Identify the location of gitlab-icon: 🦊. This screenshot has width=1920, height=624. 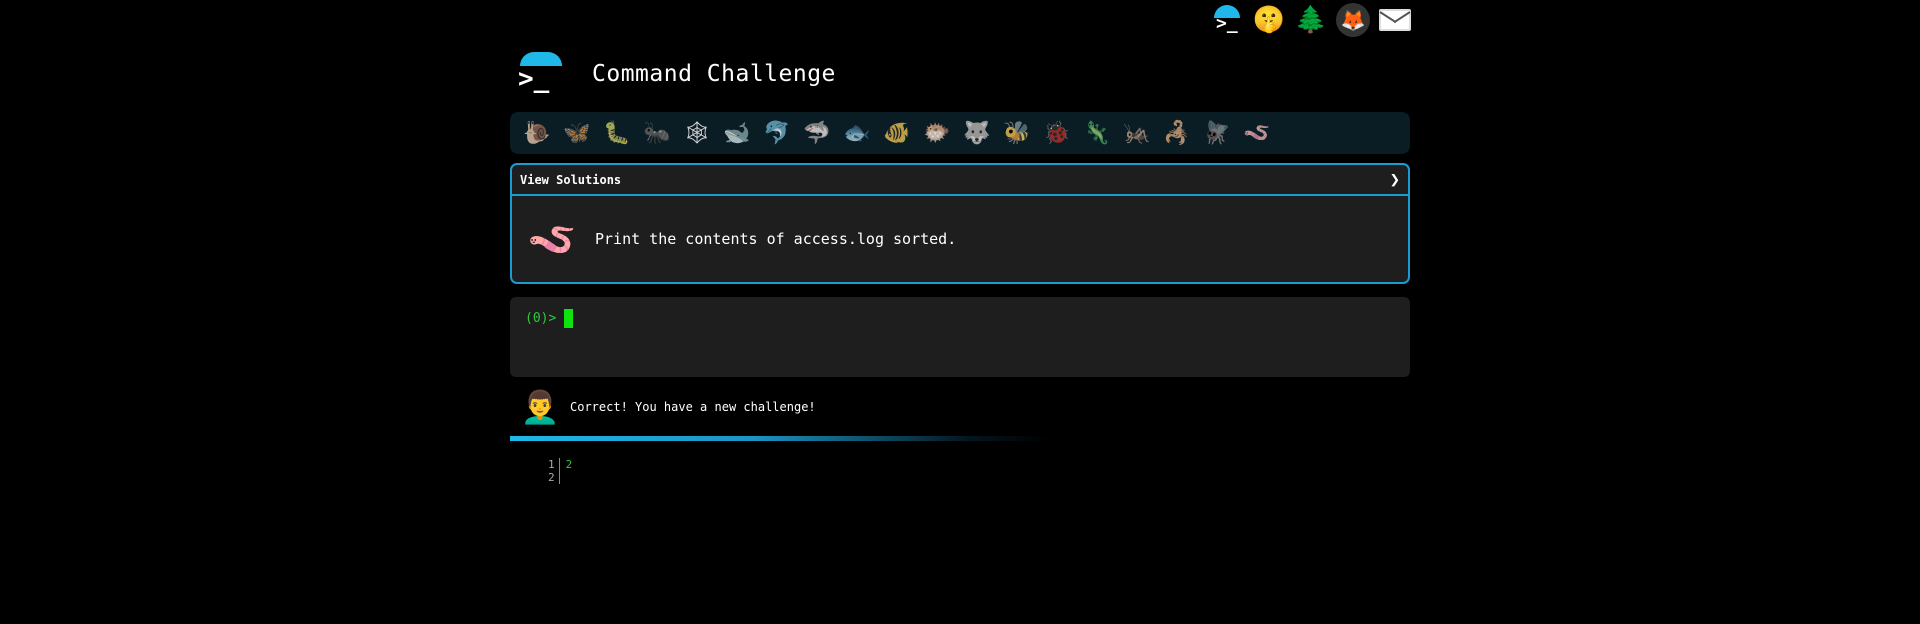
(1353, 20).